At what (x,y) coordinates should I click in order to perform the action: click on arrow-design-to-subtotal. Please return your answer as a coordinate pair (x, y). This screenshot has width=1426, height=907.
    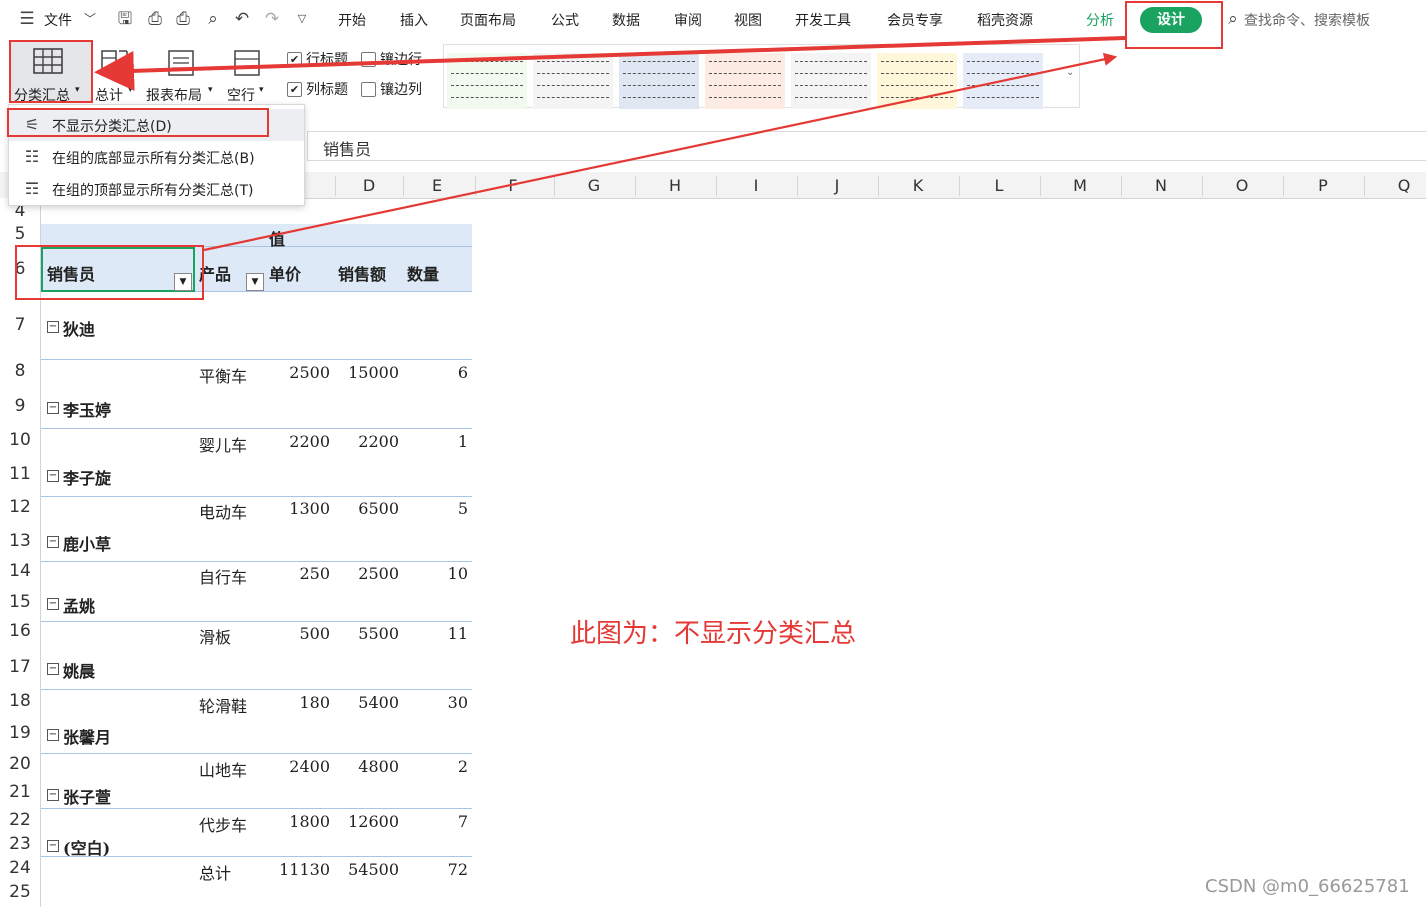
    Looking at the image, I should click on (610, 63).